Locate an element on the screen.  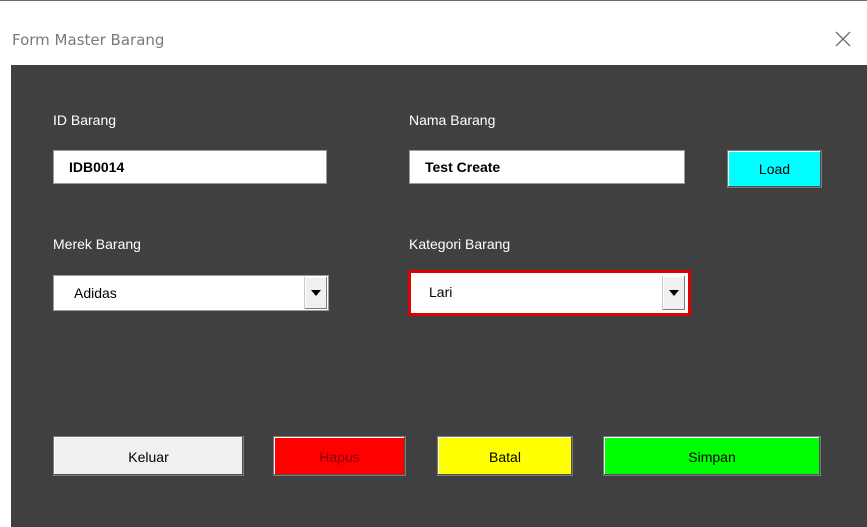
simpan-button: Simpan is located at coordinates (712, 456).